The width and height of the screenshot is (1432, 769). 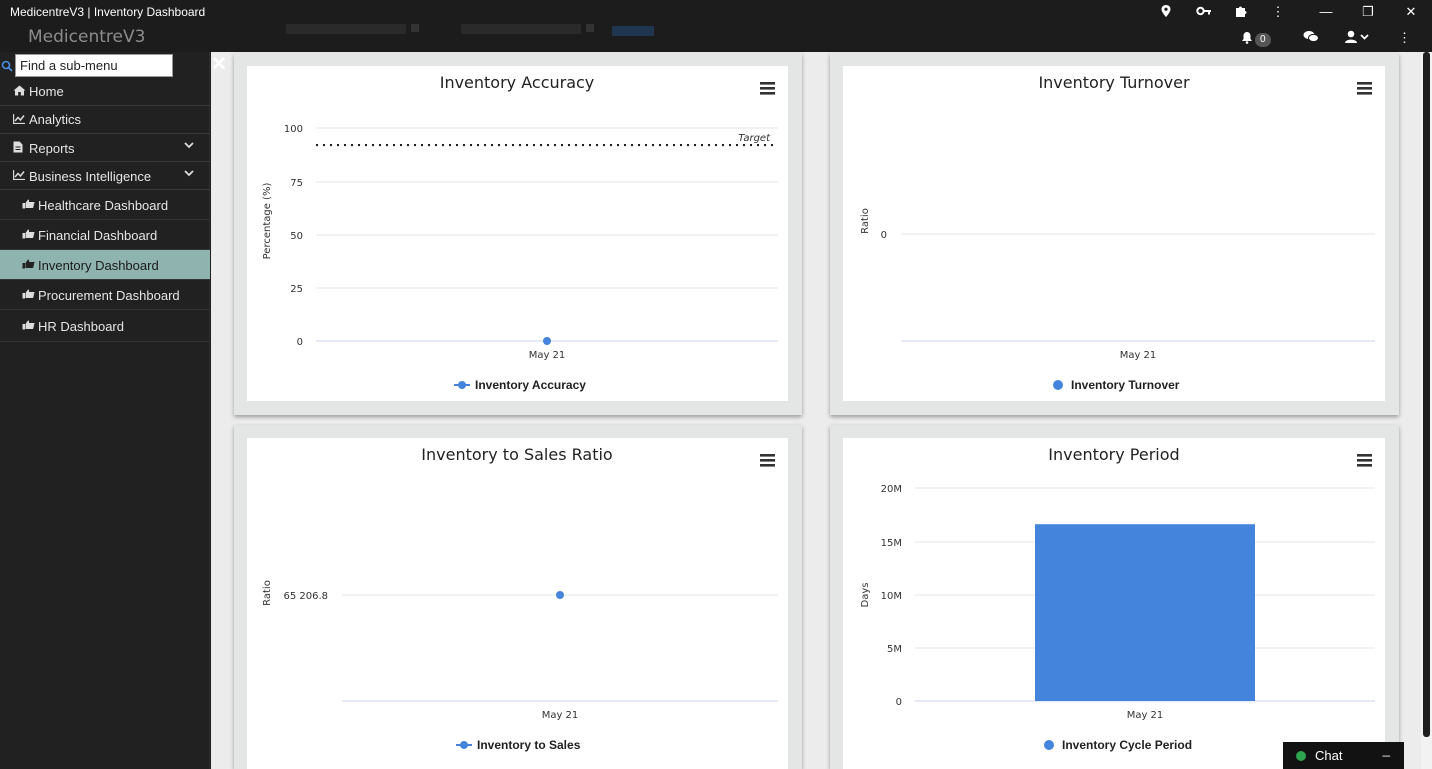 What do you see at coordinates (98, 235) in the screenshot?
I see `sidebar-subitem-label: Financial Dashboard` at bounding box center [98, 235].